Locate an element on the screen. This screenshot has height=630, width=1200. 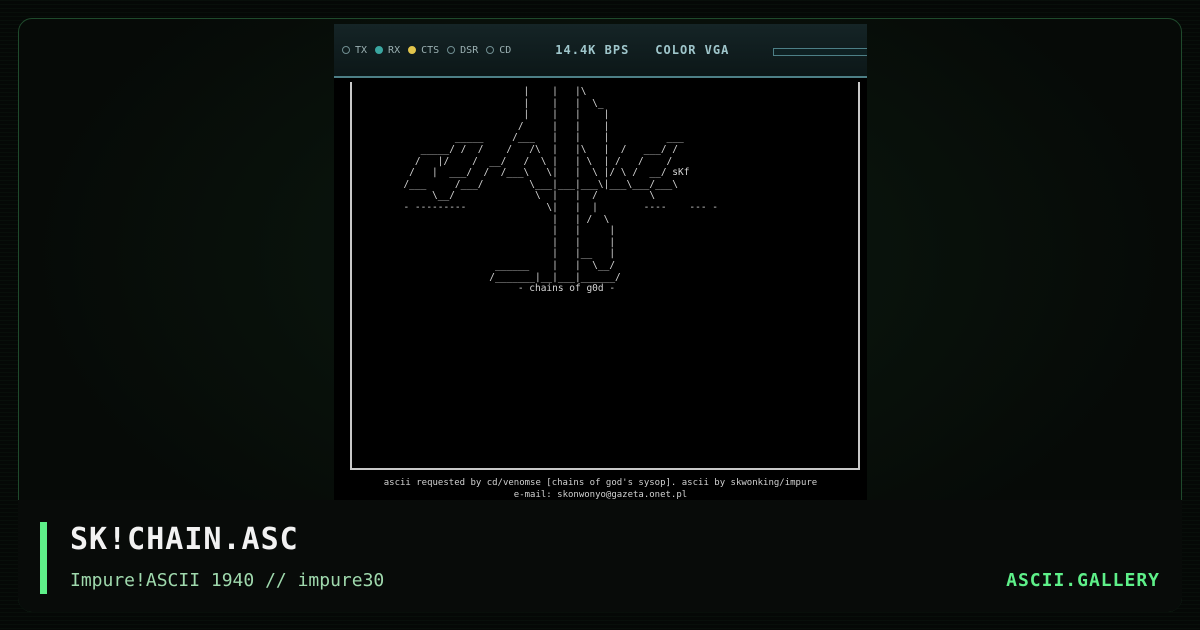
led-cts-icon is located at coordinates (412, 50).